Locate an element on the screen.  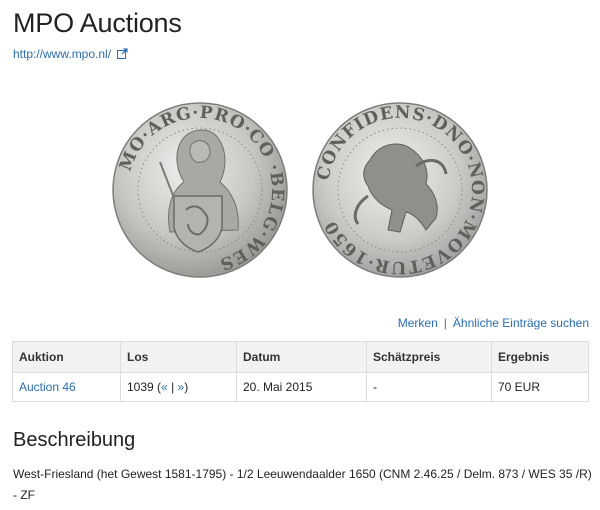
site-link-row: http://www.mpo.nl/ is located at coordinates (70, 54).